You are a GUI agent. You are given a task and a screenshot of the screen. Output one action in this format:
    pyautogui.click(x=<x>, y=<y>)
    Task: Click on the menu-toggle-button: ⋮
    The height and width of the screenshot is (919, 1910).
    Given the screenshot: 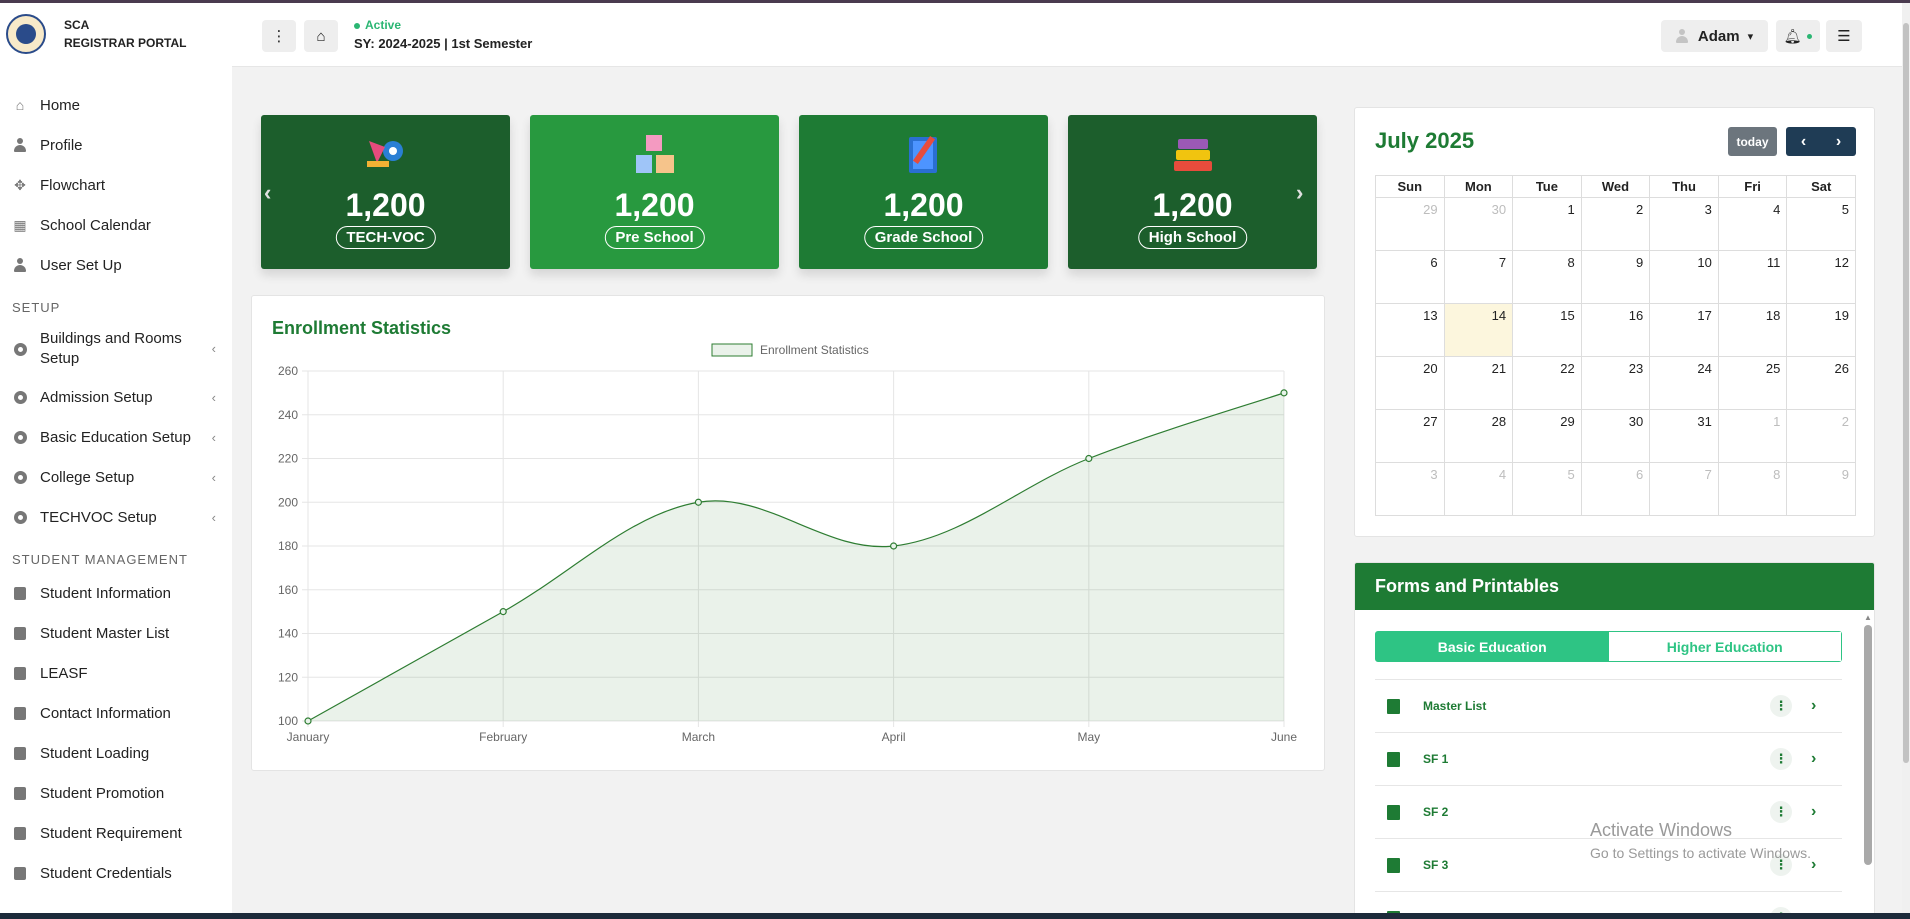 What is the action you would take?
    pyautogui.click(x=279, y=36)
    